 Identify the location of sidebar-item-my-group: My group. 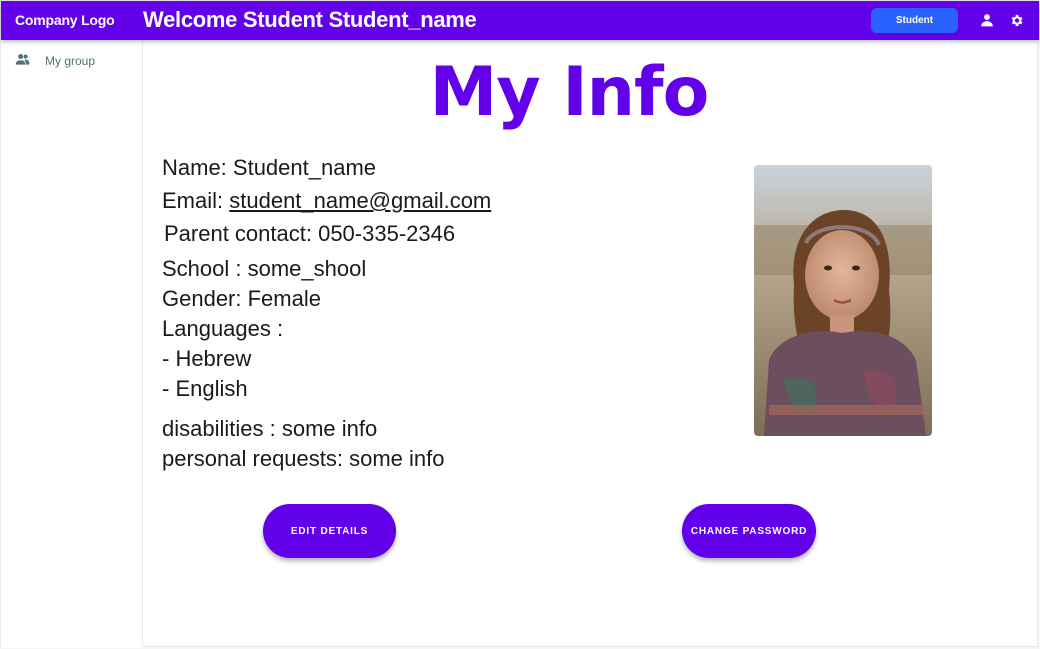
(55, 60).